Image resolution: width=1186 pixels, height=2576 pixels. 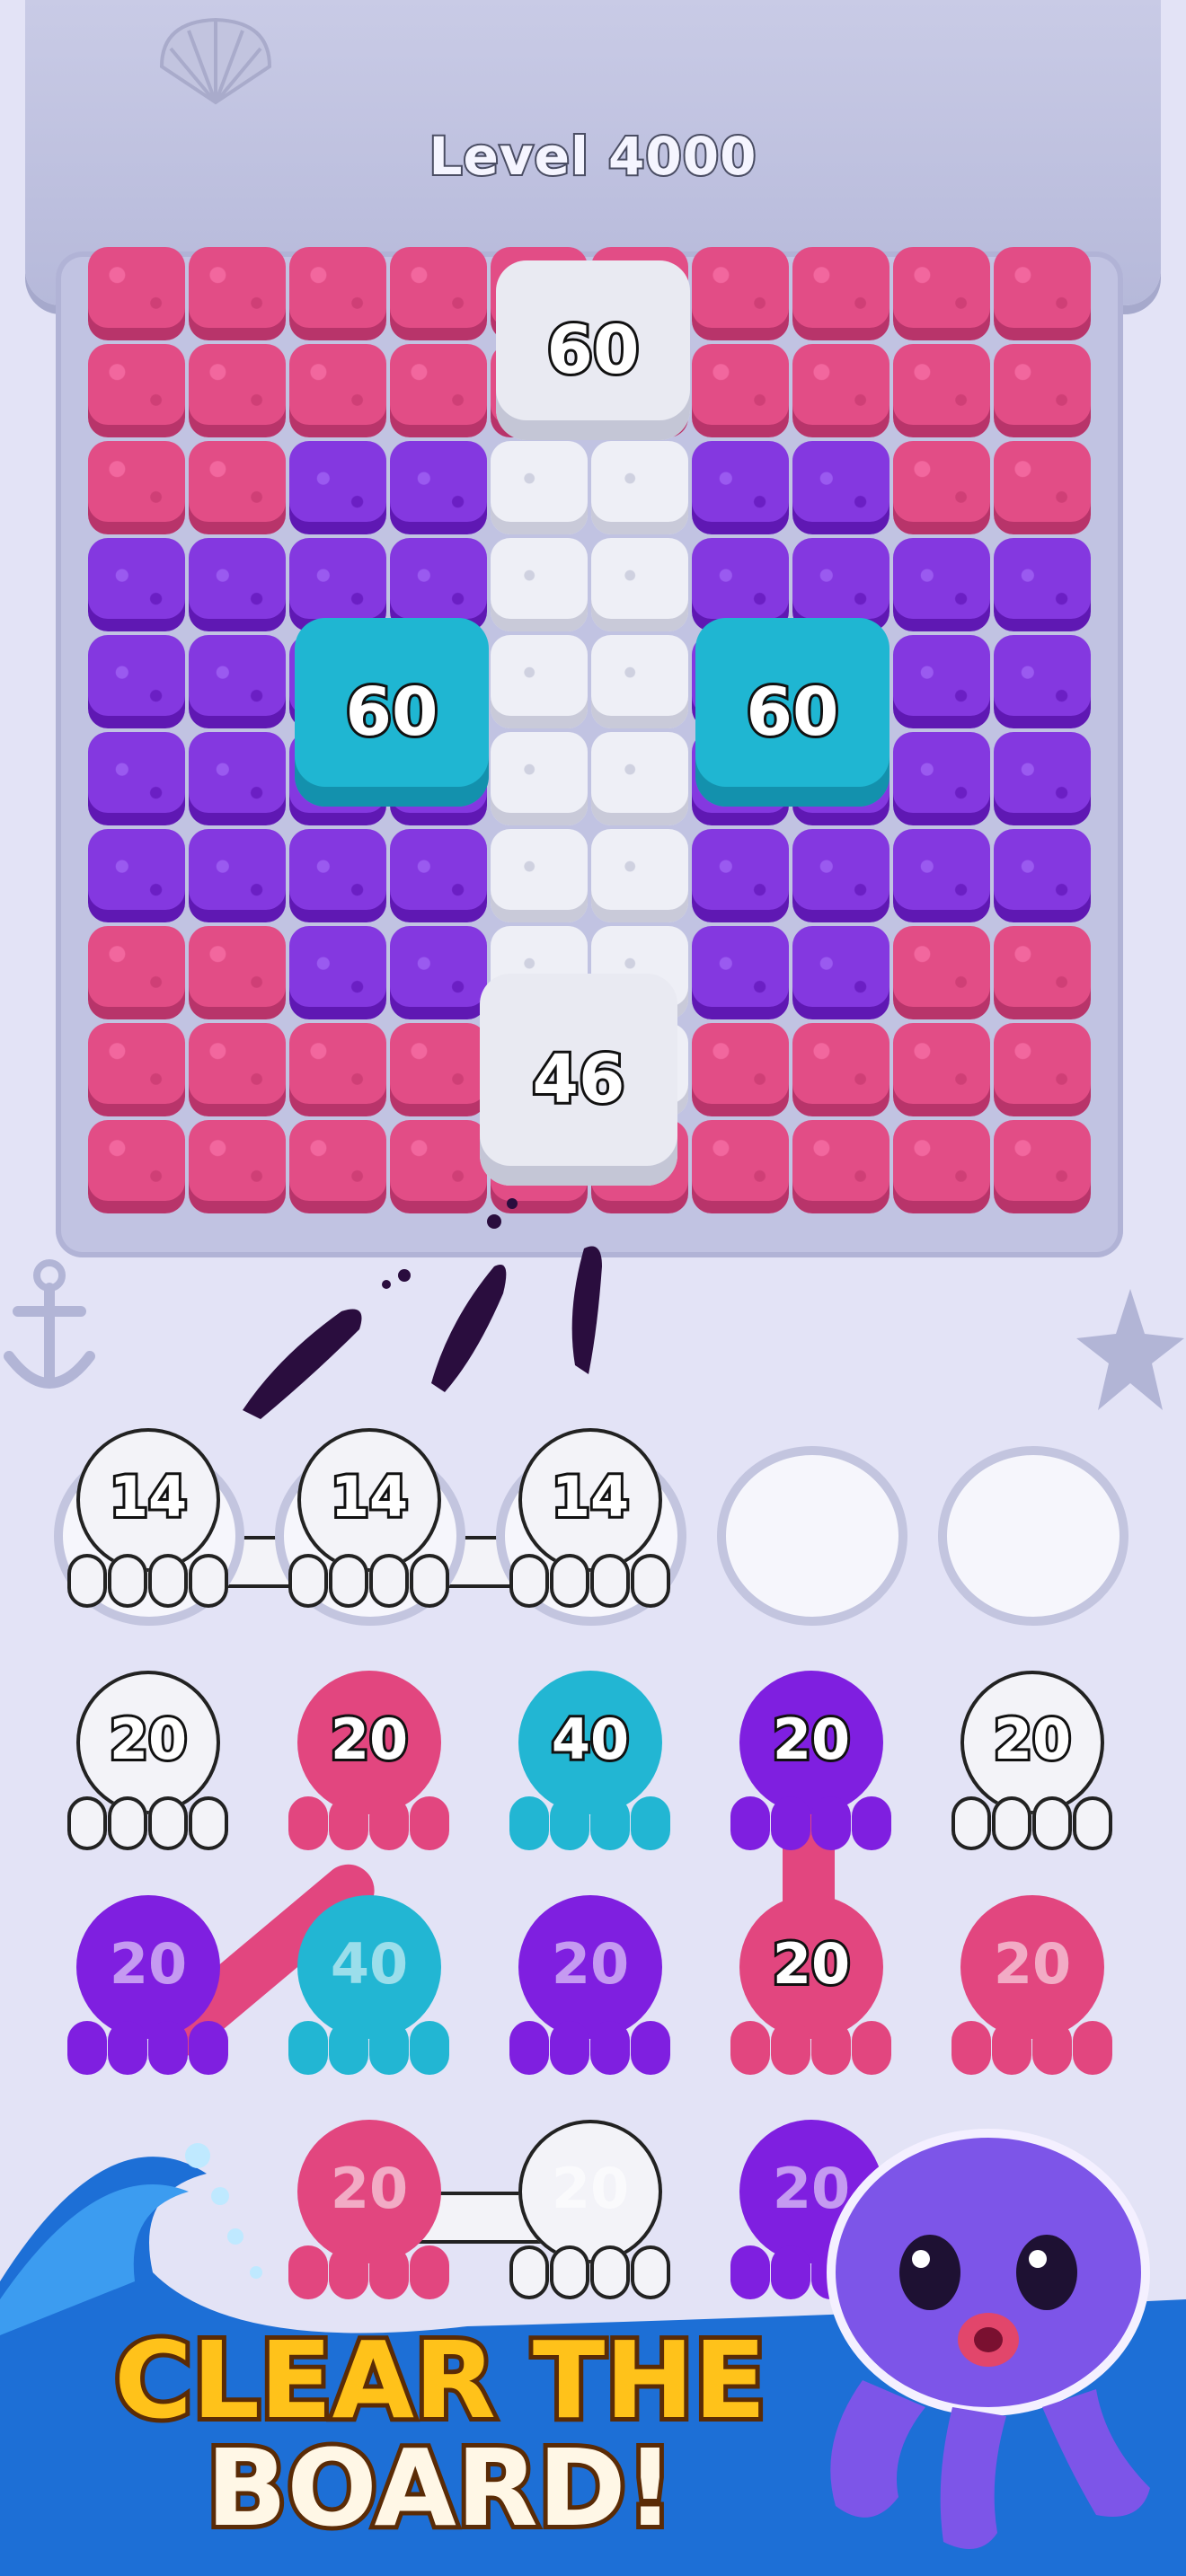 What do you see at coordinates (1130, 1349) in the screenshot?
I see `starfish-icon` at bounding box center [1130, 1349].